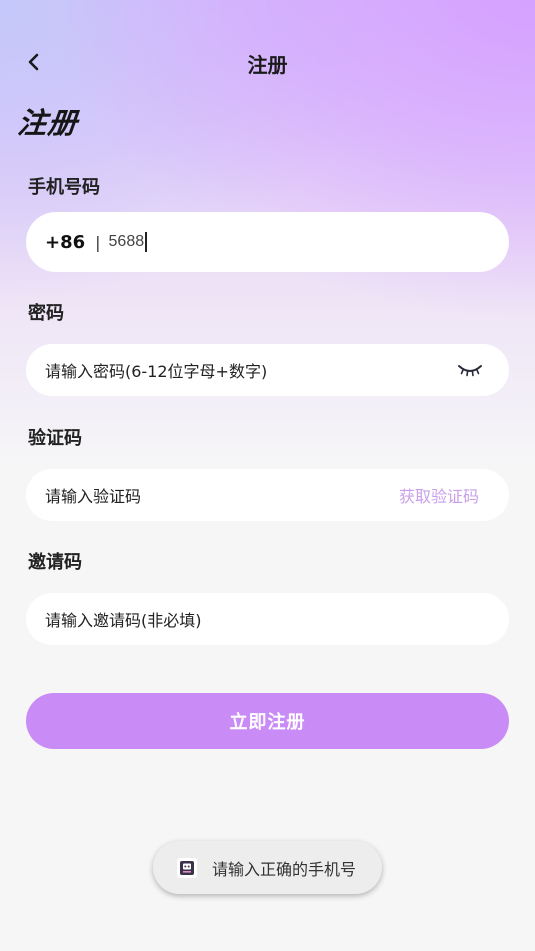 The height and width of the screenshot is (951, 535). What do you see at coordinates (55, 438) in the screenshot?
I see `verification-label: 验证码` at bounding box center [55, 438].